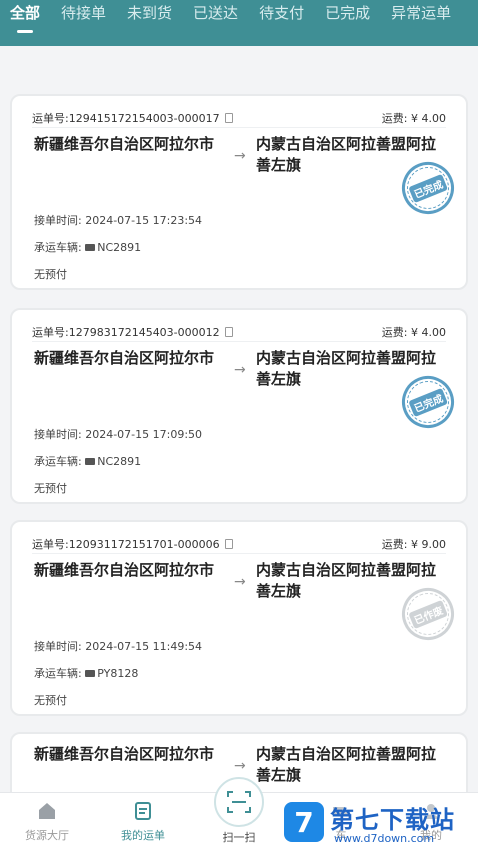  What do you see at coordinates (126, 544) in the screenshot?
I see `waybill-text: 运单号:120931172151701-000006` at bounding box center [126, 544].